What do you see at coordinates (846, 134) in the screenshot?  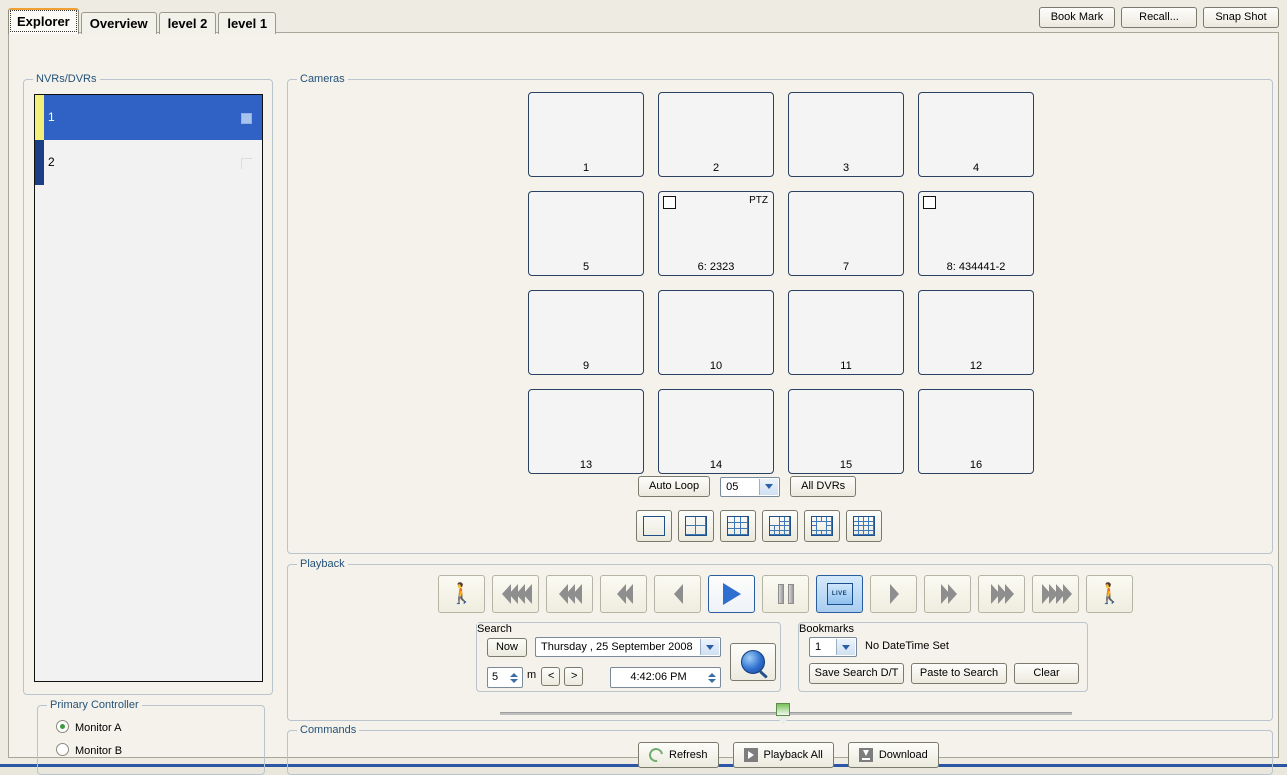 I see `camera-cell: 3` at bounding box center [846, 134].